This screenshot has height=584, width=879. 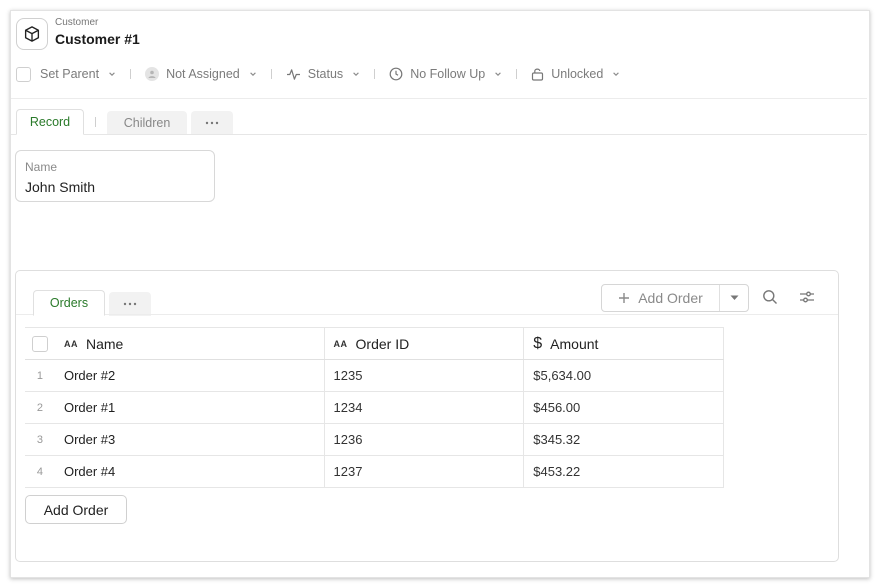 What do you see at coordinates (382, 343) in the screenshot?
I see `column-label: Order ID` at bounding box center [382, 343].